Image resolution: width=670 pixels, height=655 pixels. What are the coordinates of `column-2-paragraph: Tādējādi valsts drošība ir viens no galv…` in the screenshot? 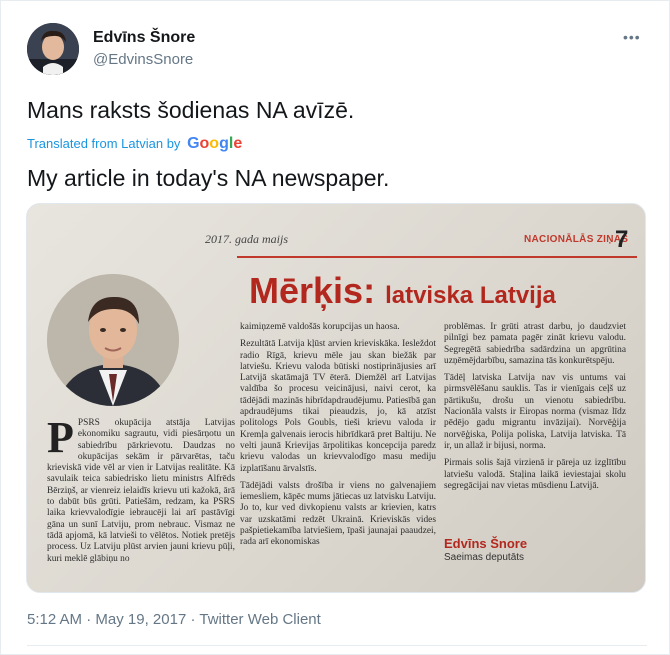 It's located at (338, 514).